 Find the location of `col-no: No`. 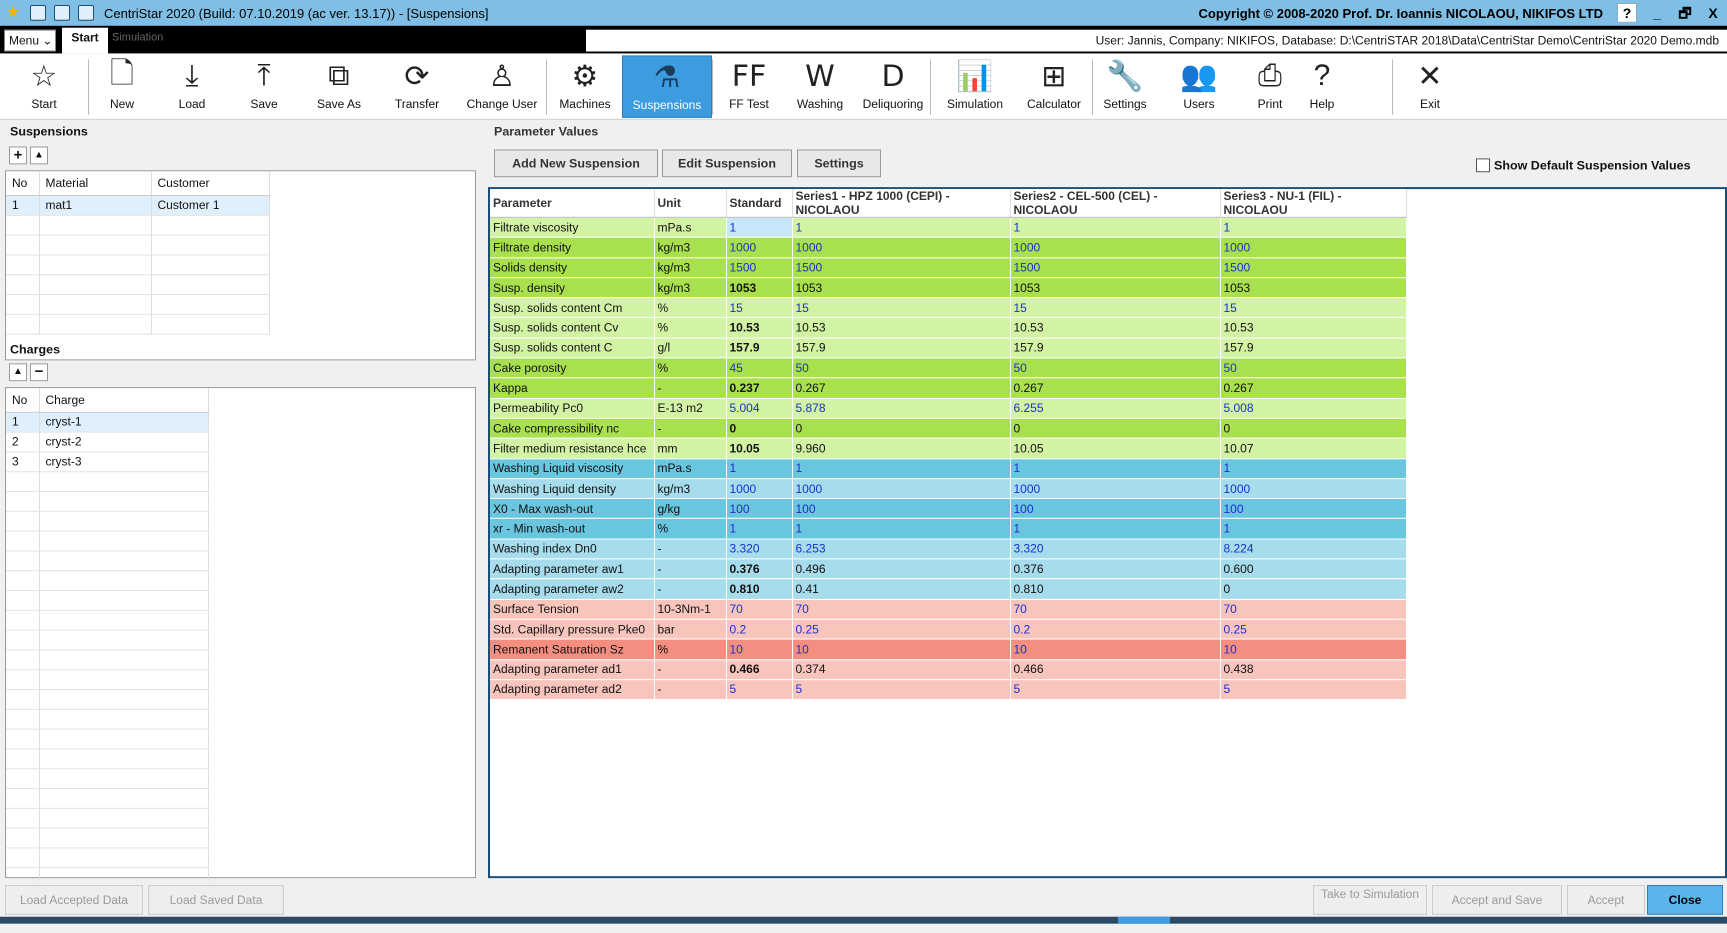

col-no: No is located at coordinates (23, 400).